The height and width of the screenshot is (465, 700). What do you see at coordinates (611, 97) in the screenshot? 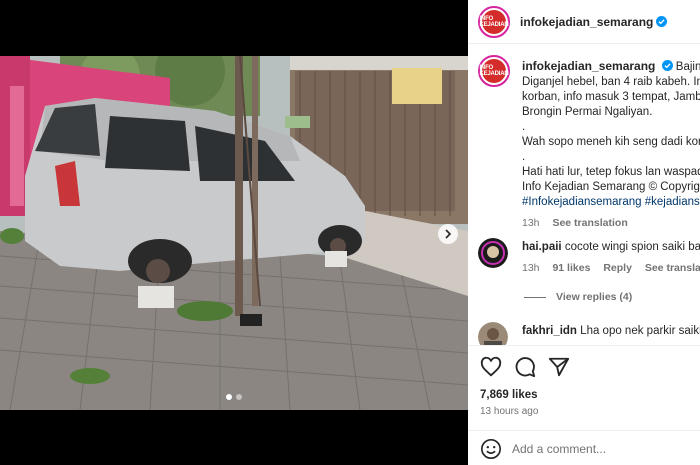
I see `caption-text: korban, info masuk 3 tempat, Jamba` at bounding box center [611, 97].